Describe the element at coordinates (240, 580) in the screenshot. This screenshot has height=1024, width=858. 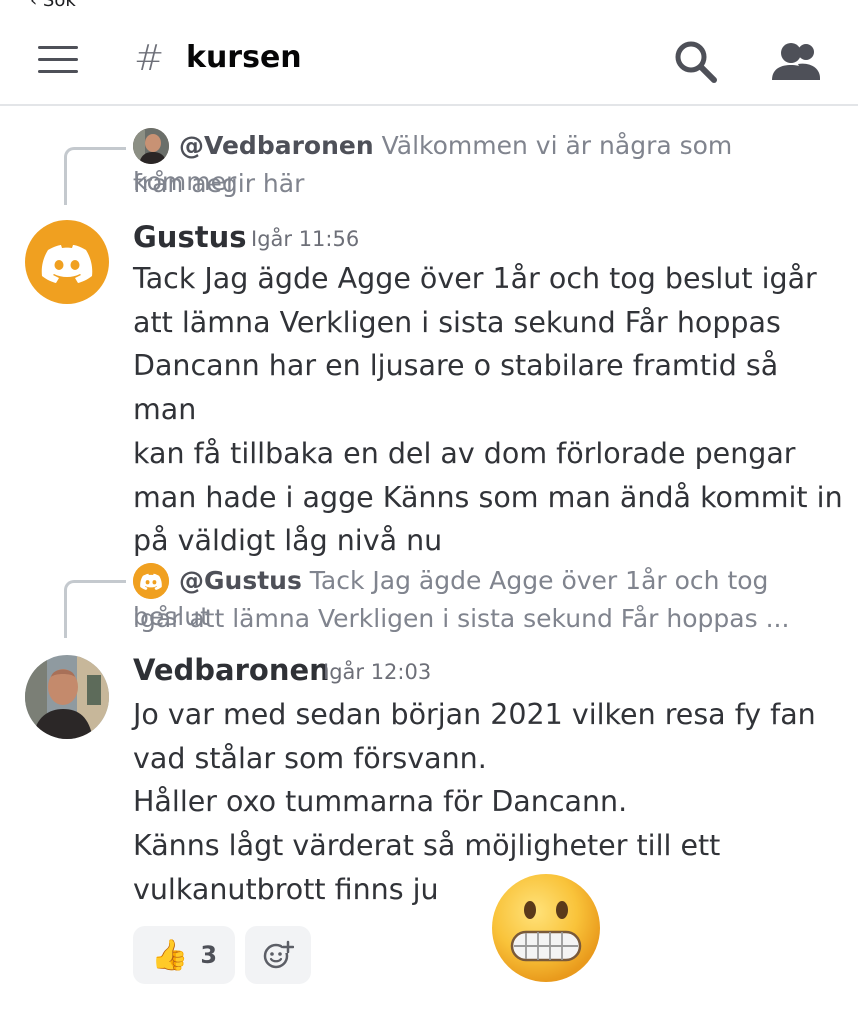
I see `reply-author: @Gustus` at that location.